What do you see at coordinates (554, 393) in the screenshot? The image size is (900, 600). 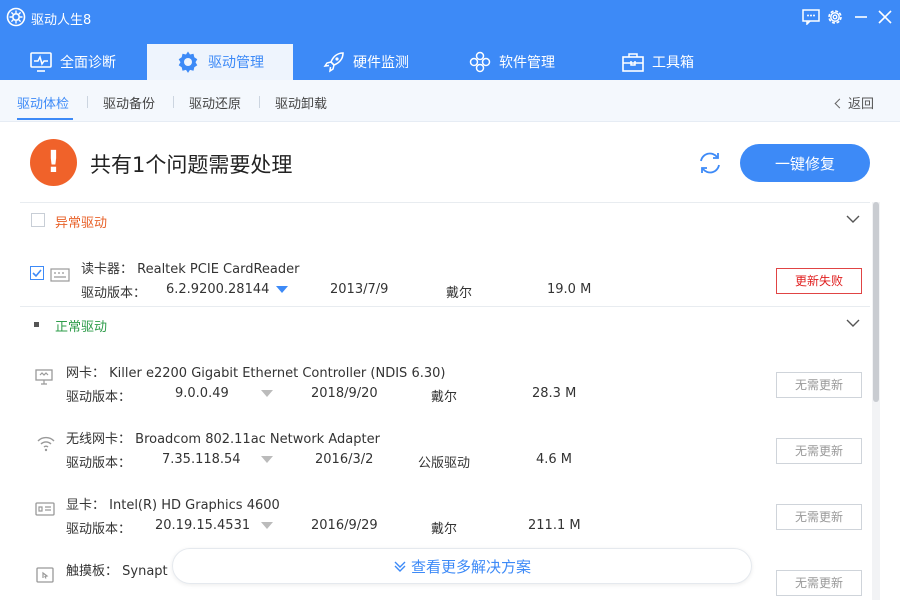 I see `driver-size: 28.3 M` at bounding box center [554, 393].